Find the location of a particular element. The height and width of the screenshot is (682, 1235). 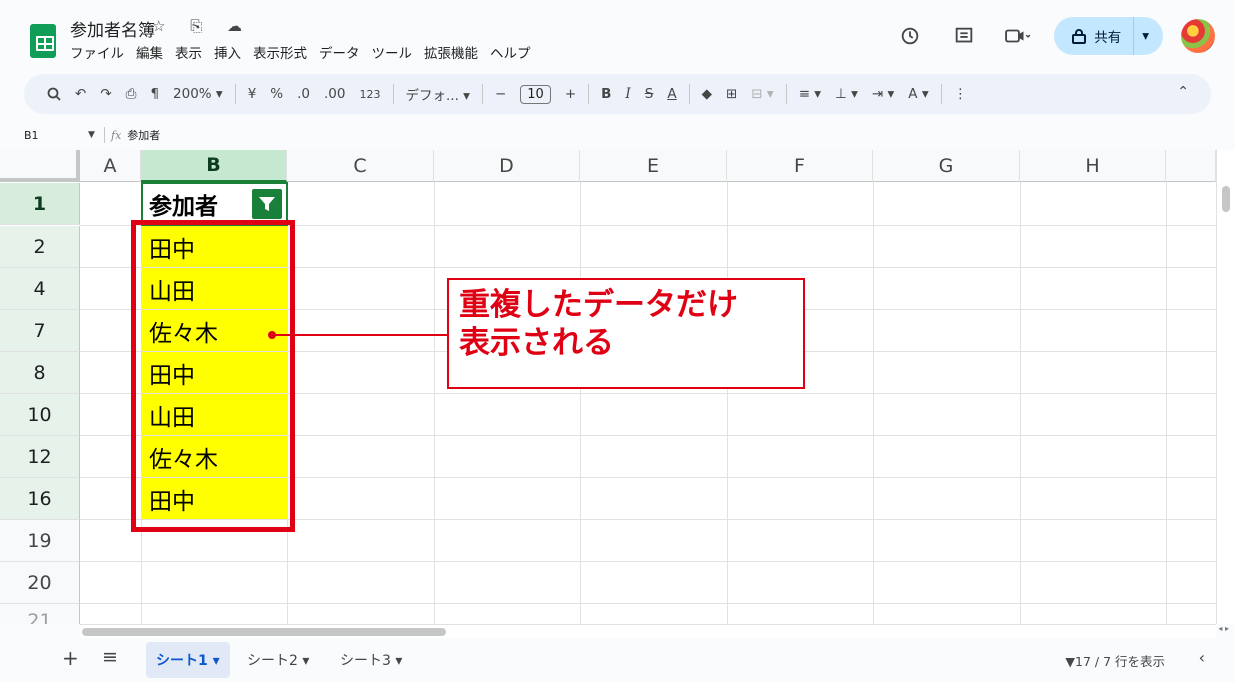

share-dropdown-icon: ▾ is located at coordinates (1145, 36).